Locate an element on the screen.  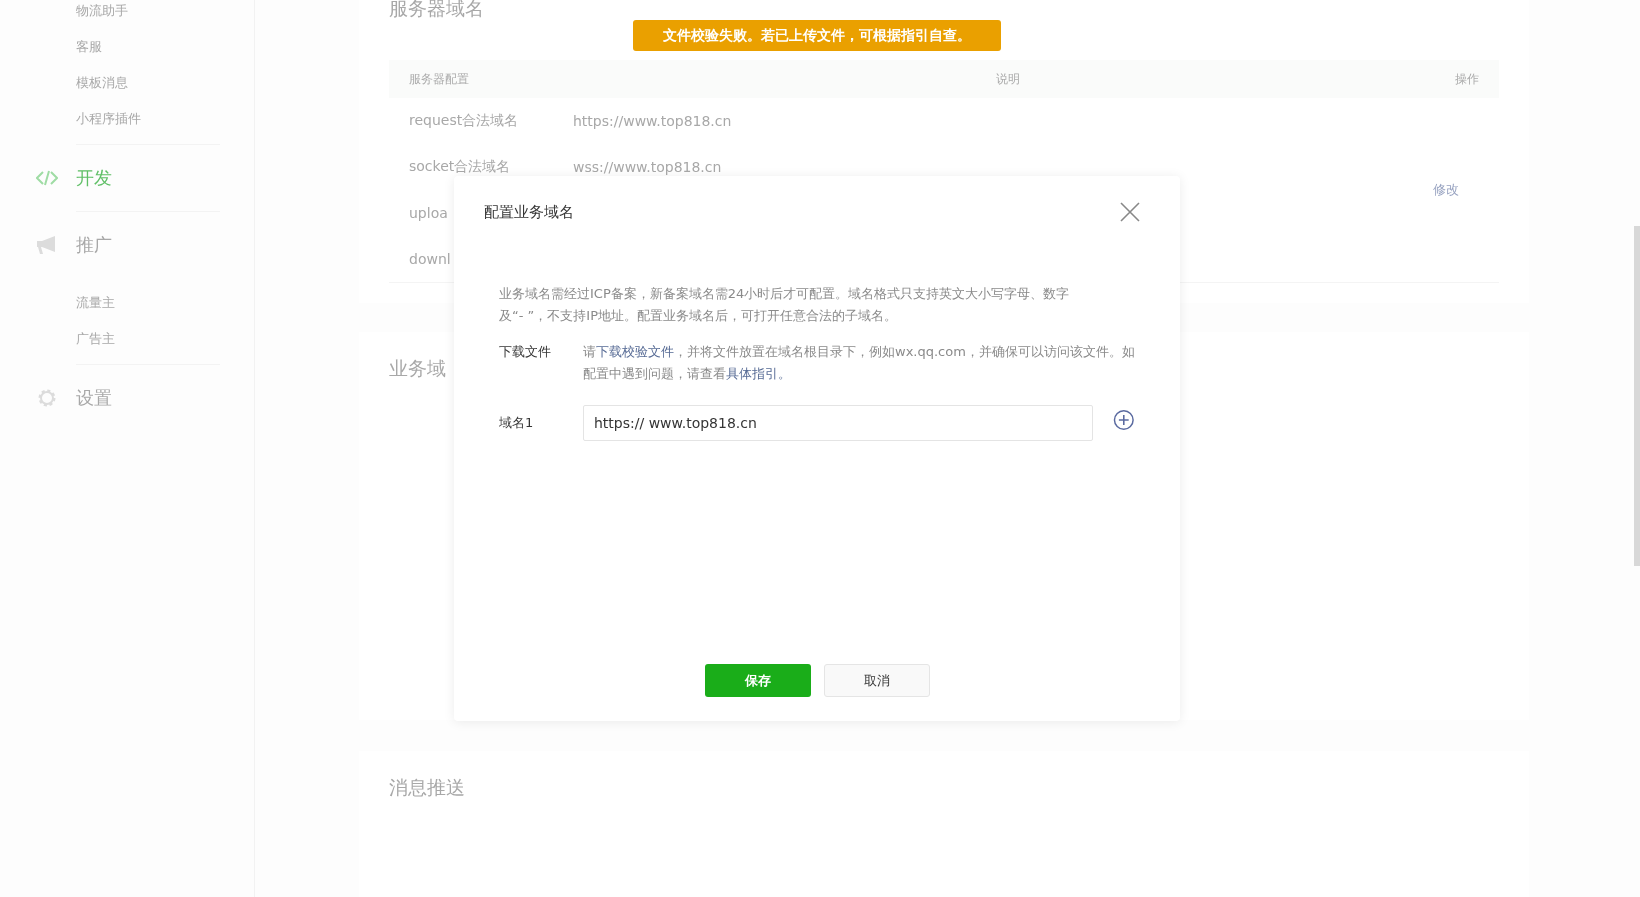
sidebar-item: 广告主 is located at coordinates (95, 346).